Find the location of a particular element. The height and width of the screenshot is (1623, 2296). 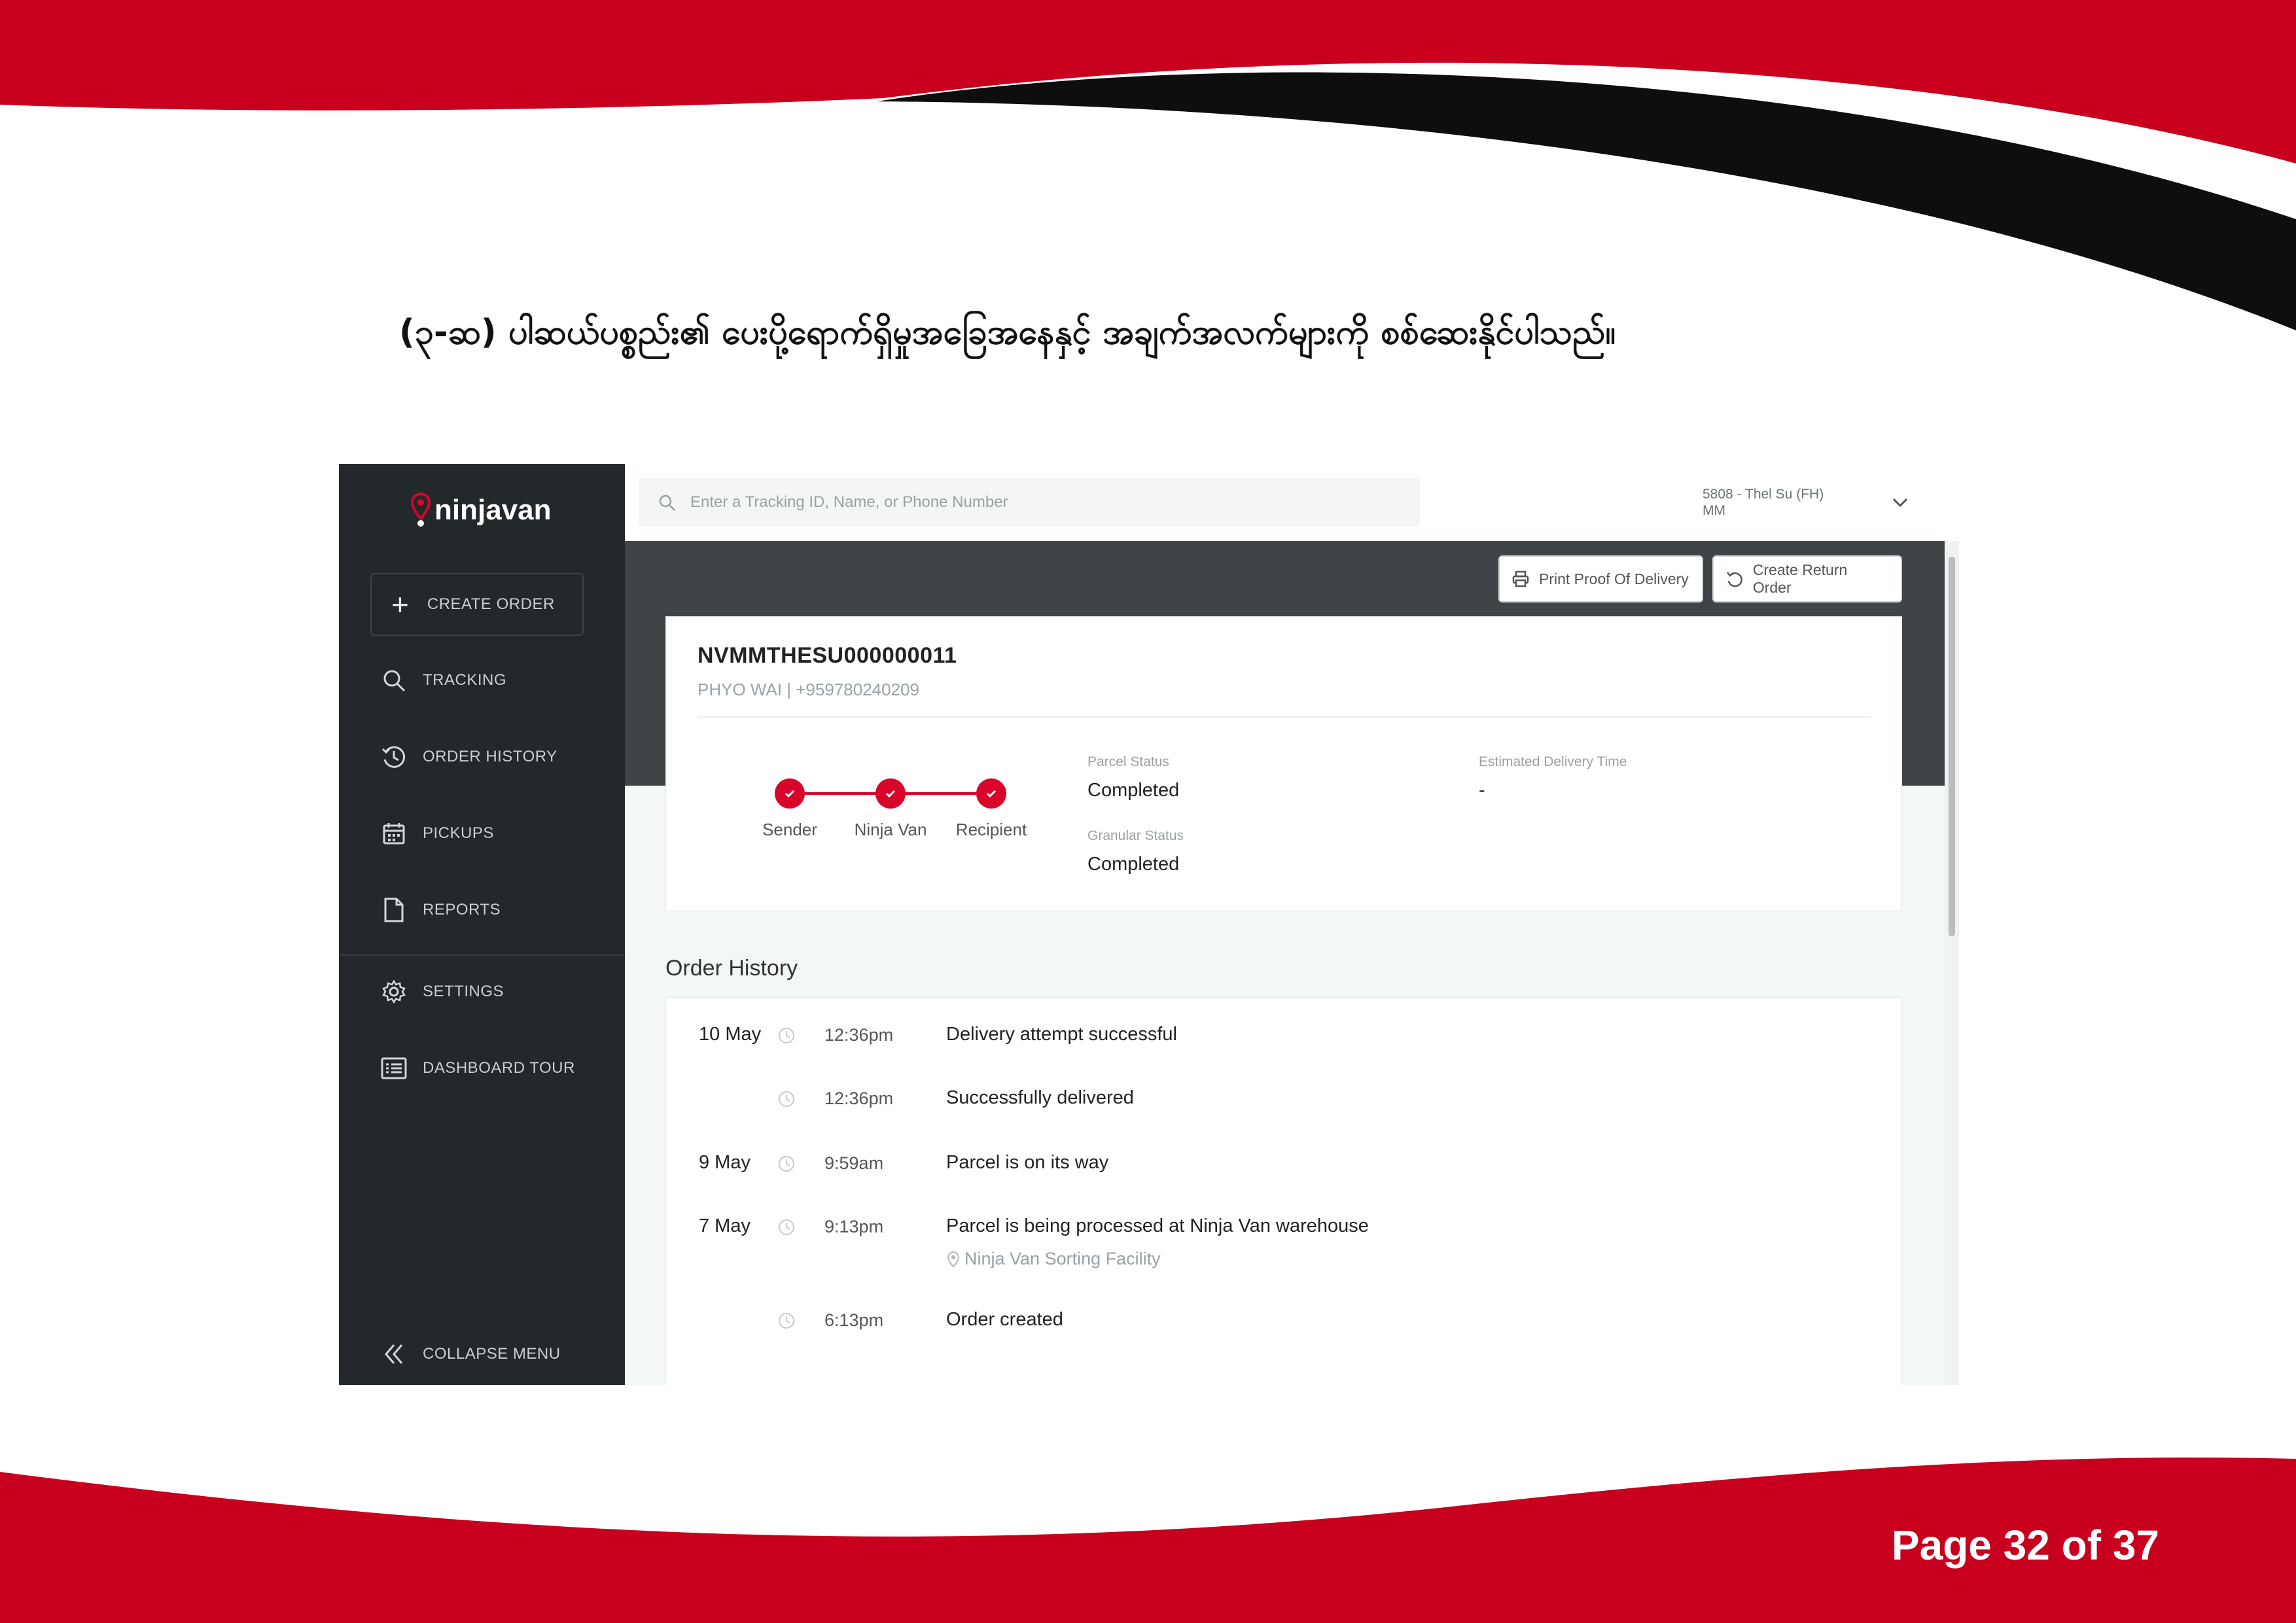

page-number: Page 32 of 37 is located at coordinates (2025, 1546).